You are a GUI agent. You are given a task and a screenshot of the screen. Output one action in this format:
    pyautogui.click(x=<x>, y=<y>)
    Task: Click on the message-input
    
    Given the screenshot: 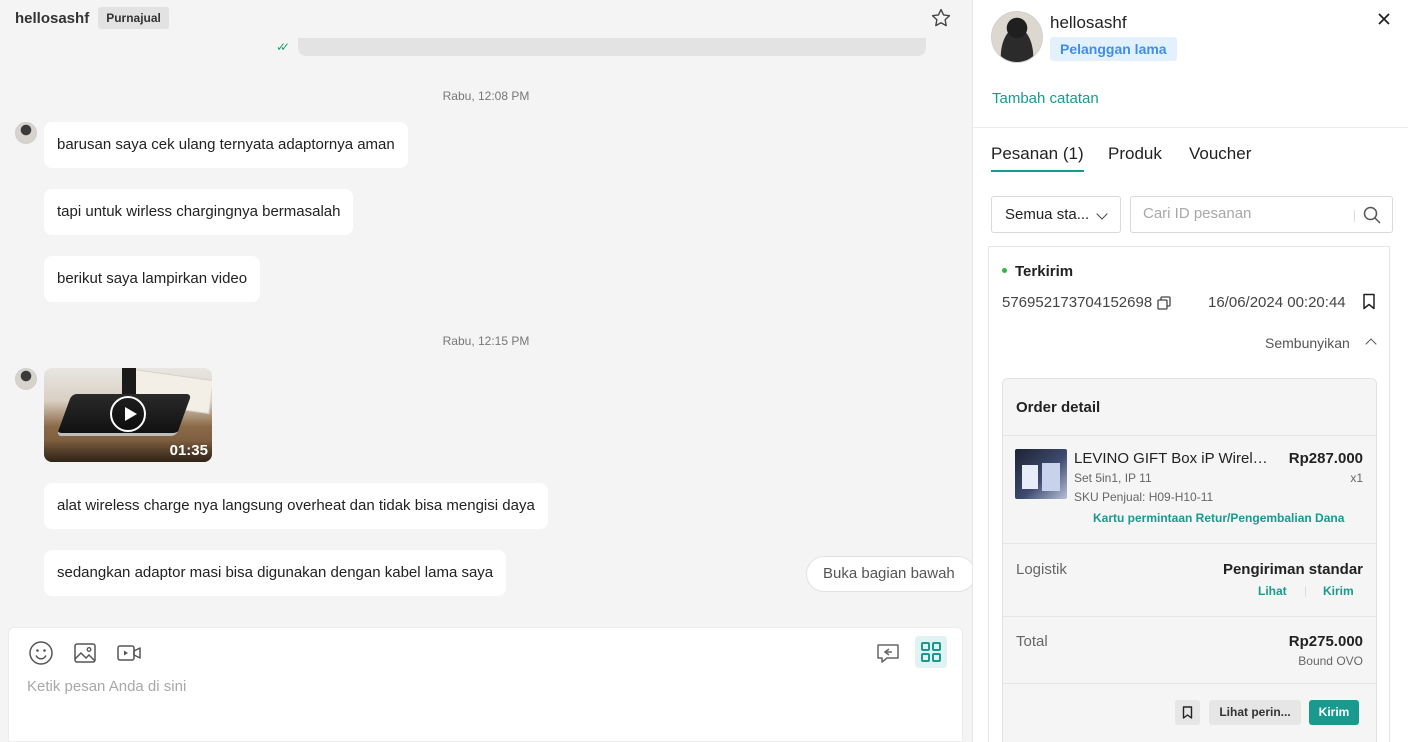 What is the action you would take?
    pyautogui.click(x=477, y=686)
    